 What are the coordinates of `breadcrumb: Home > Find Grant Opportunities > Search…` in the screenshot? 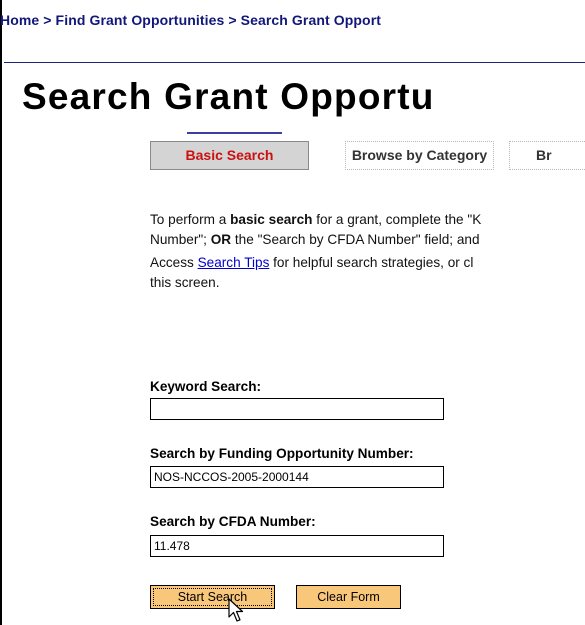 It's located at (292, 20).